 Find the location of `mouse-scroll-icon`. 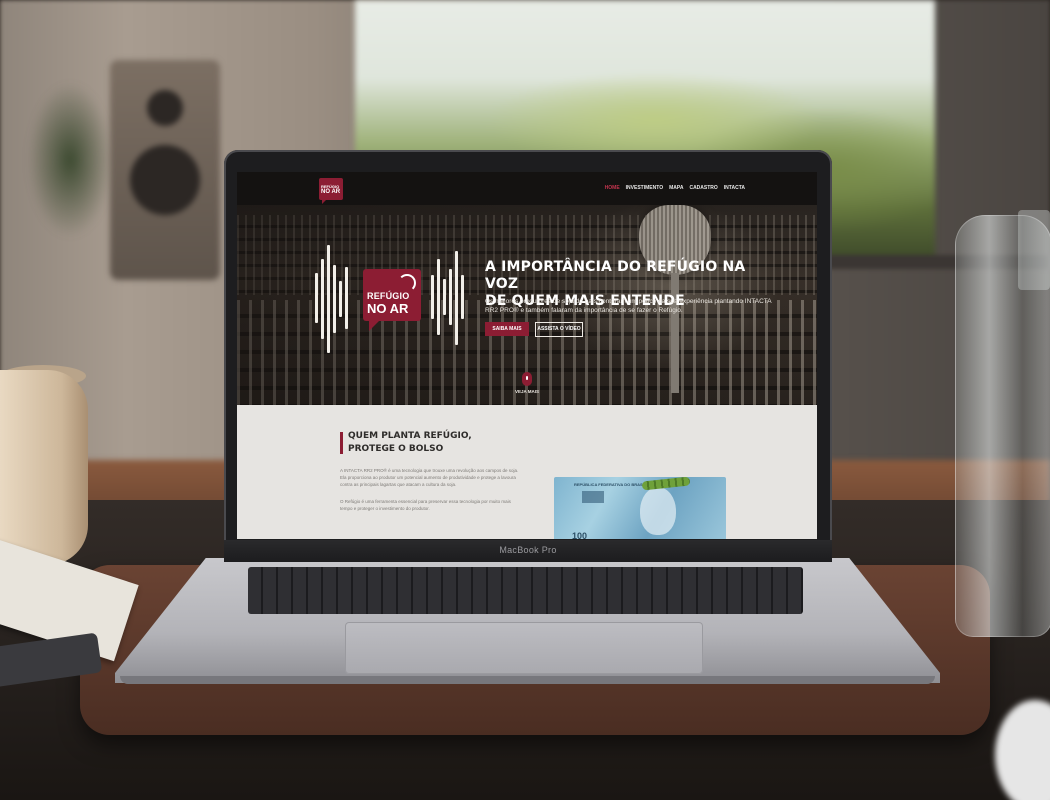

mouse-scroll-icon is located at coordinates (527, 379).